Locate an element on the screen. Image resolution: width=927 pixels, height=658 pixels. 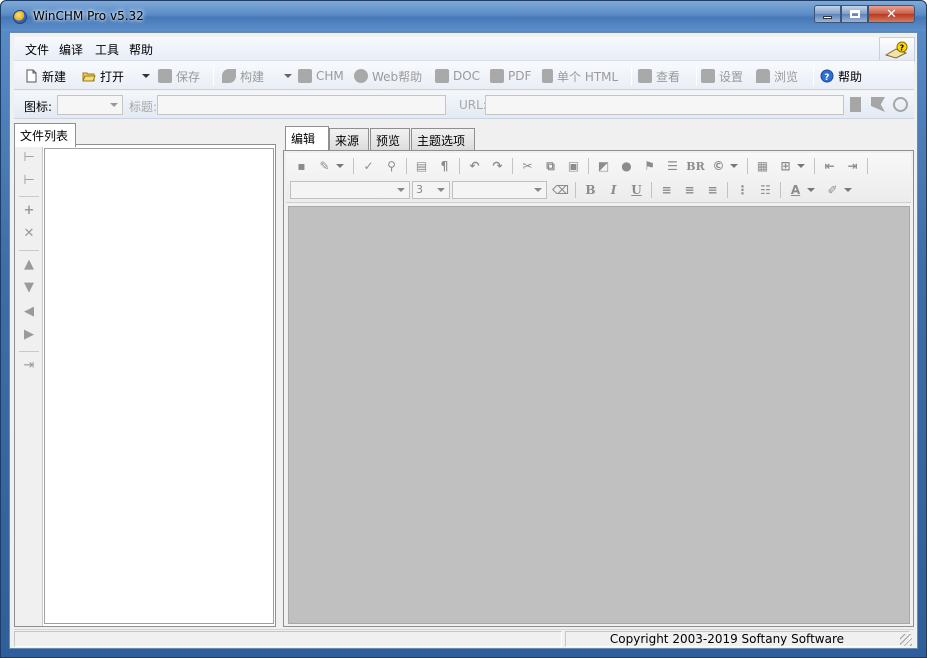
insert-child-topic-icon: ⊢ is located at coordinates (29, 181).